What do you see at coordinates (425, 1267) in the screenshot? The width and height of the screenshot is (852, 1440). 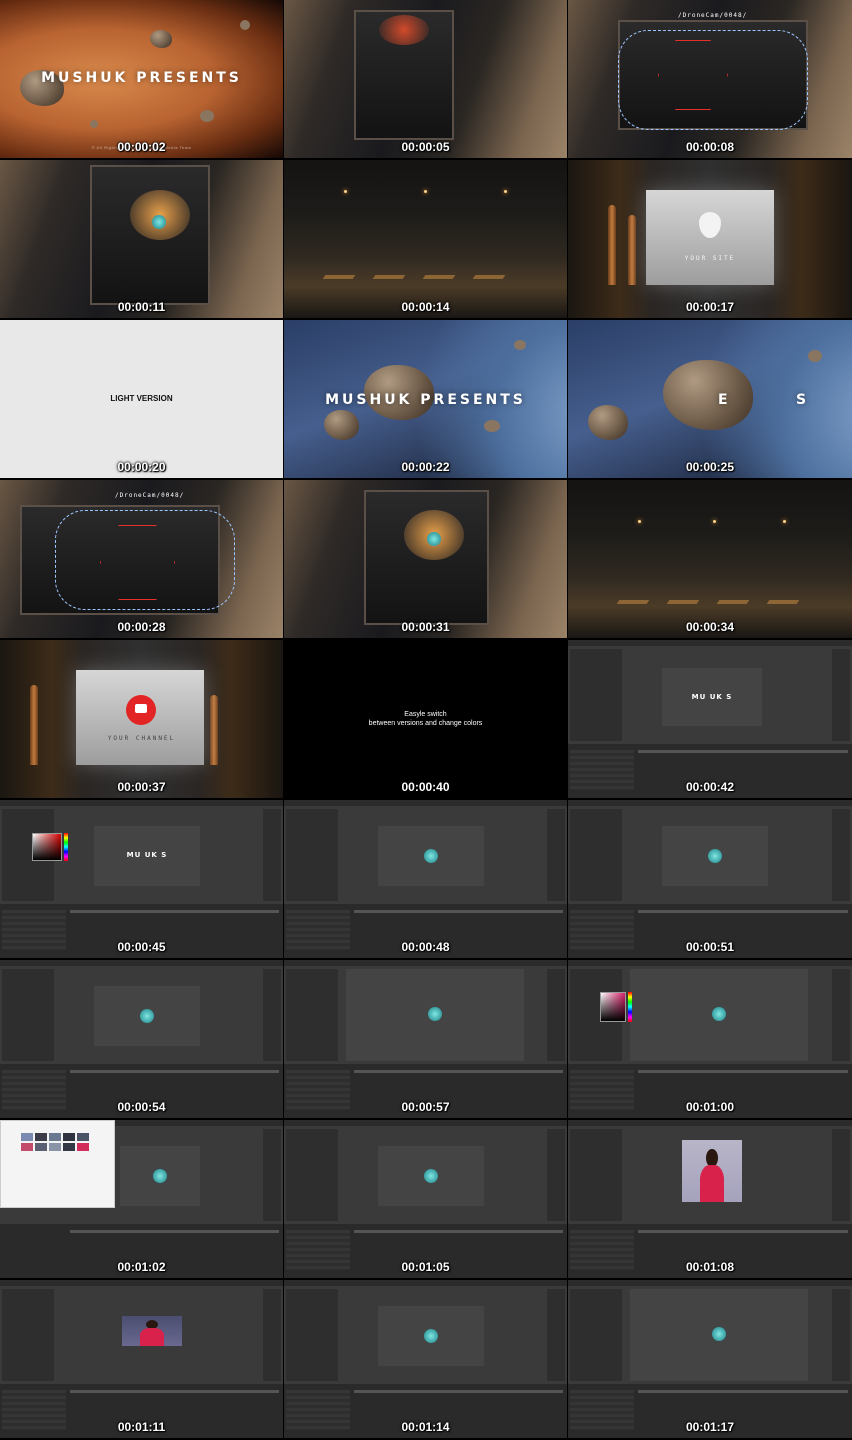 I see `timestamp: 00:01:05` at bounding box center [425, 1267].